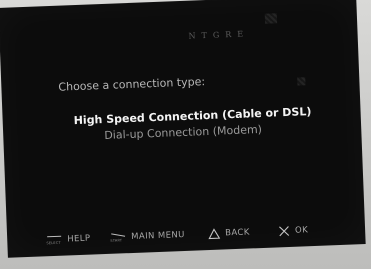 This screenshot has width=371, height=269. Describe the element at coordinates (214, 234) in the screenshot. I see `triangle-icon` at that location.